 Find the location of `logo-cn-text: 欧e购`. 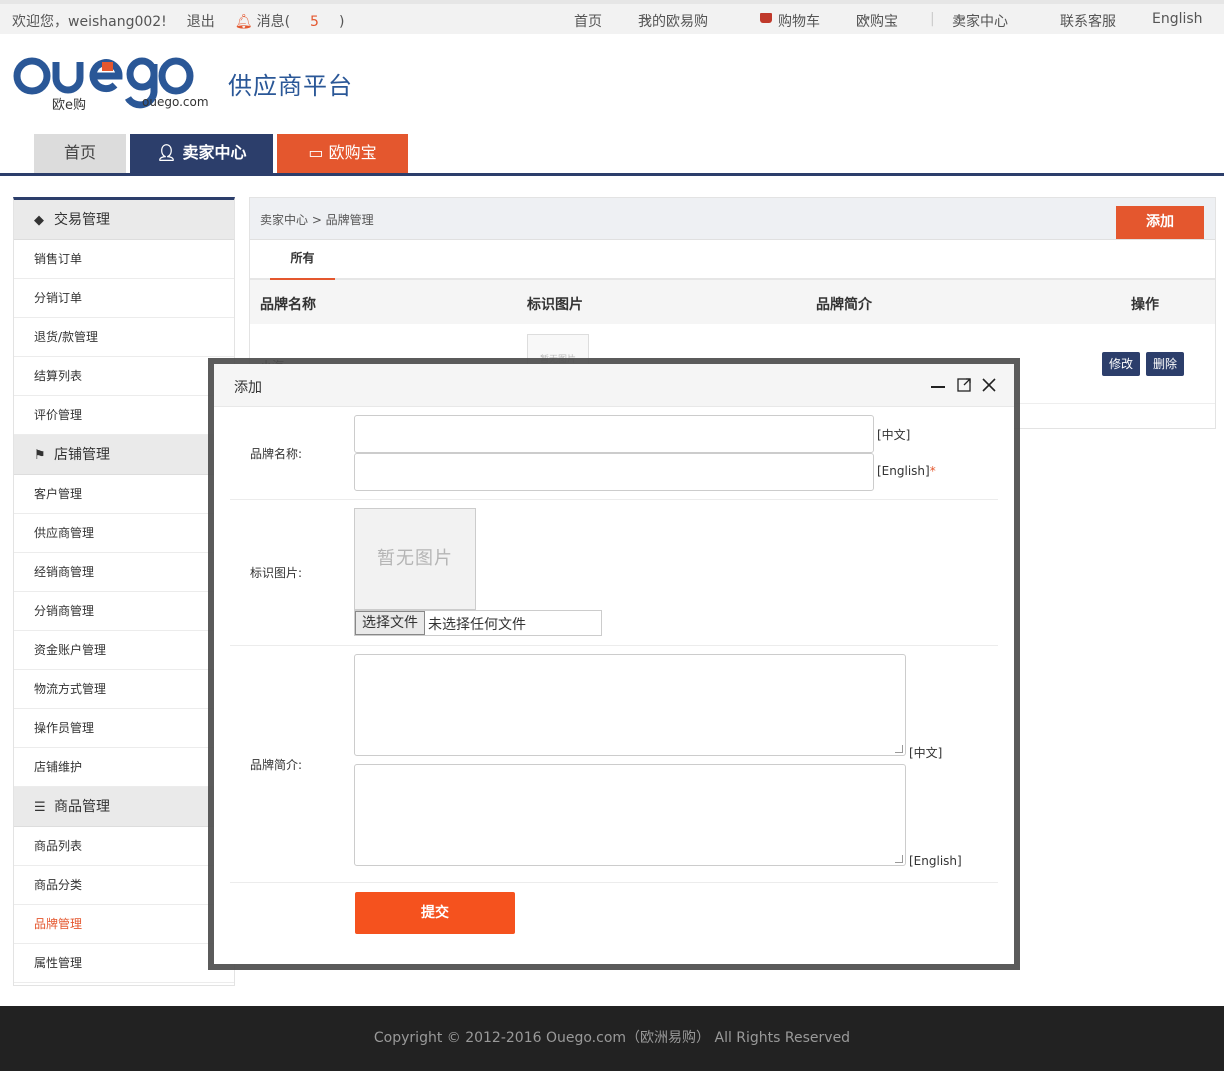

logo-cn-text: 欧e购 is located at coordinates (69, 105).